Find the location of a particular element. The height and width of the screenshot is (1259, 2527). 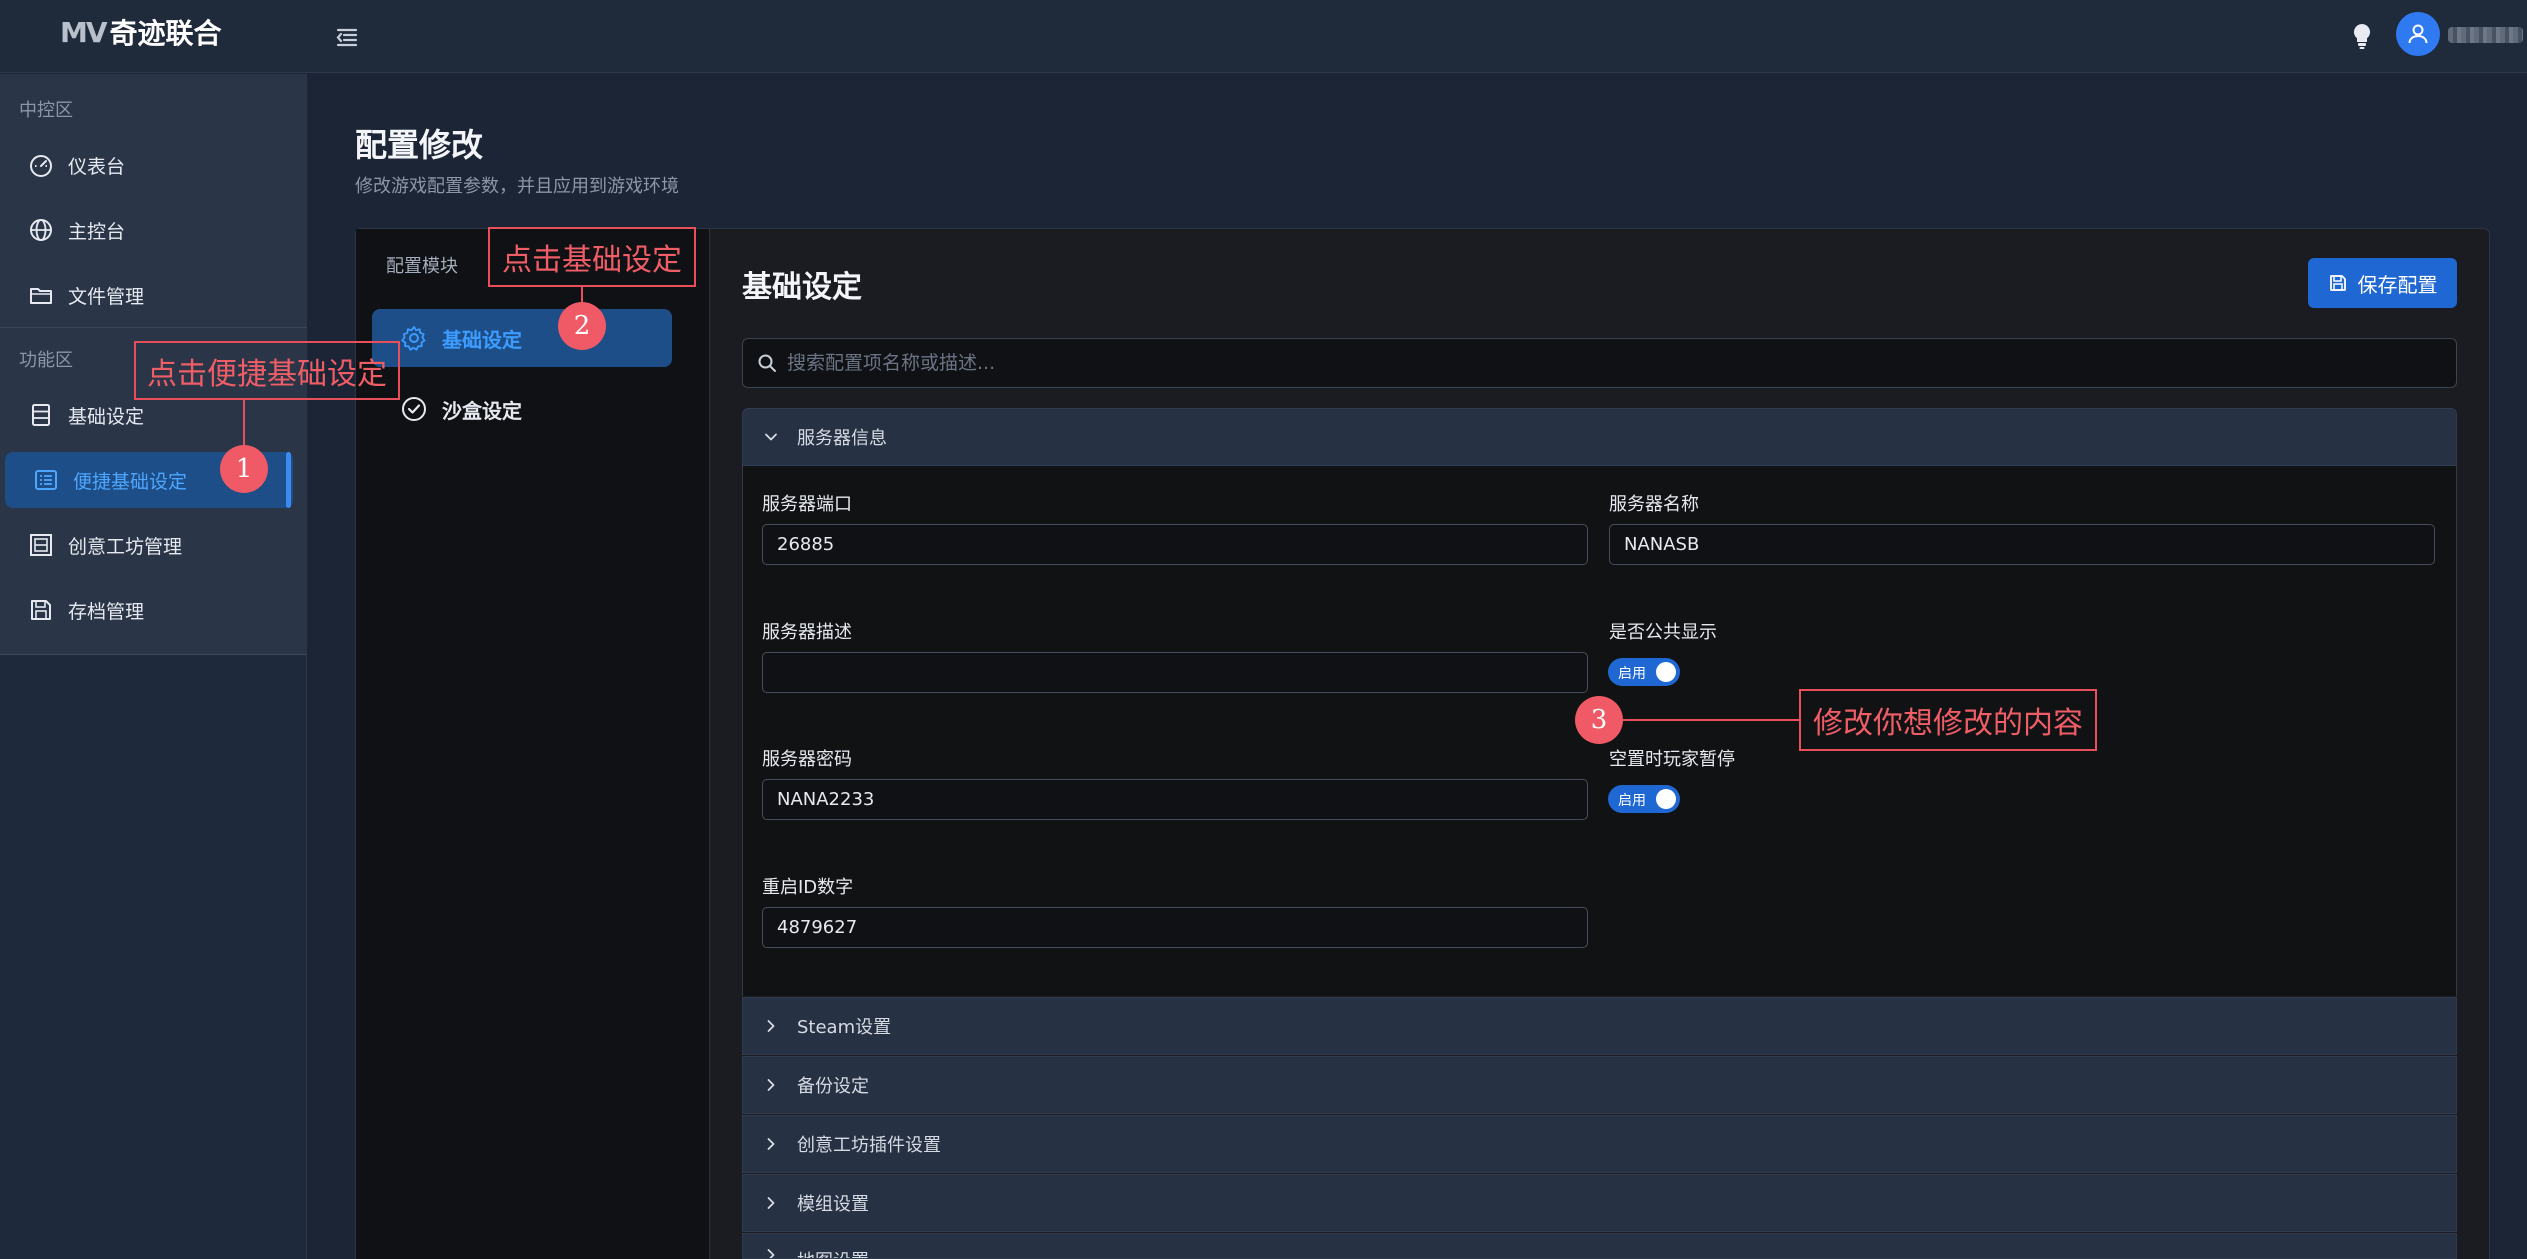

username-redacted is located at coordinates (2485, 35).